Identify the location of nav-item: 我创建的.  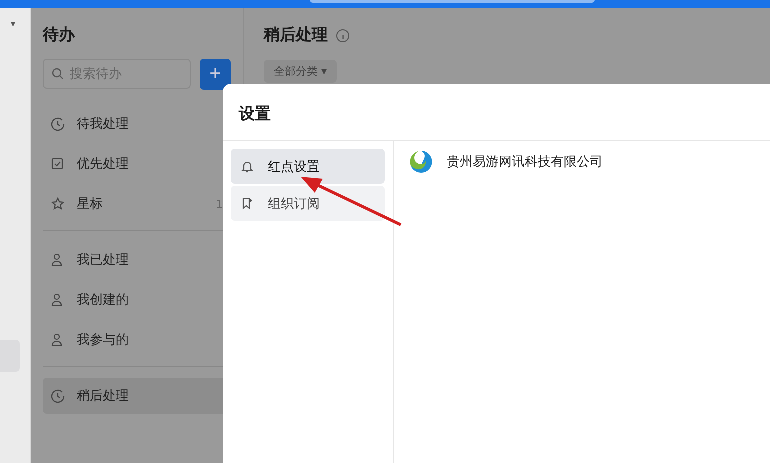
(137, 300).